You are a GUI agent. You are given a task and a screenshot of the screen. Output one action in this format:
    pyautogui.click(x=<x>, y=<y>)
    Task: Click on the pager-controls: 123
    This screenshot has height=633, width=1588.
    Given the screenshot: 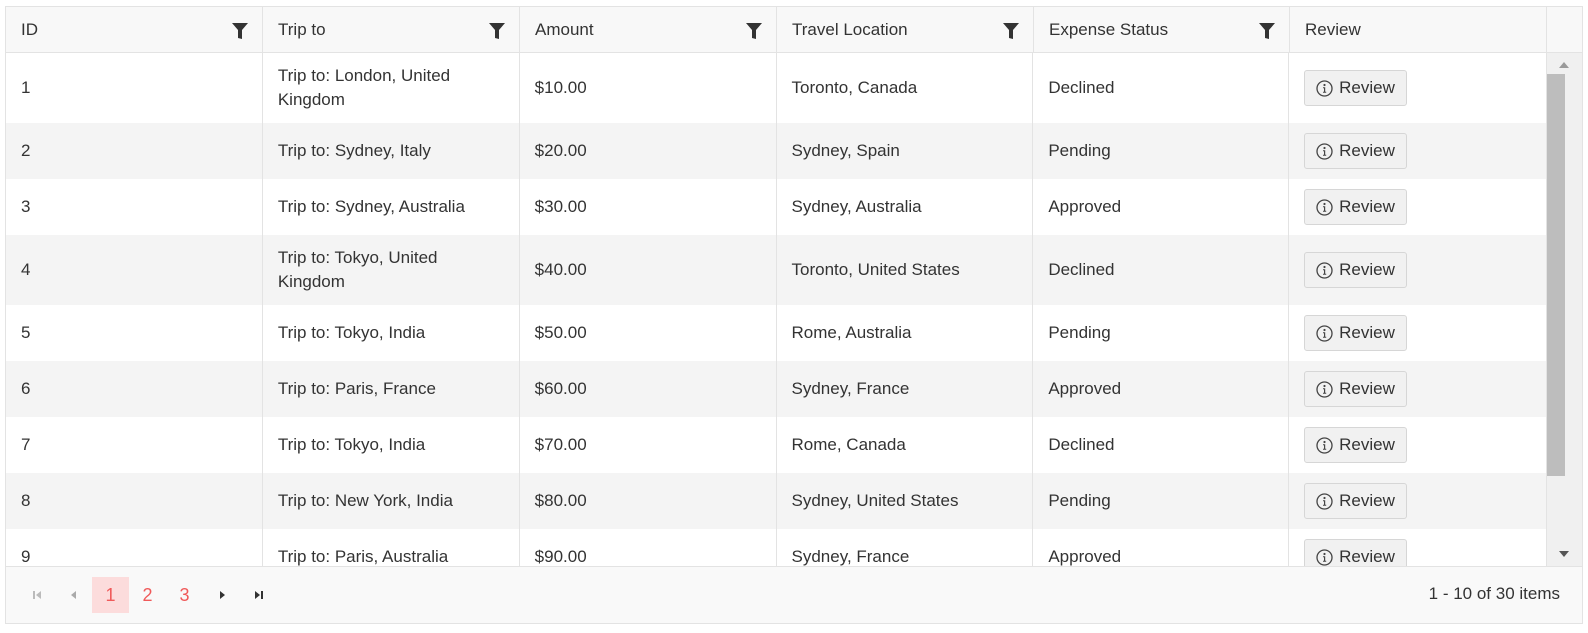 What is the action you would take?
    pyautogui.click(x=147, y=595)
    